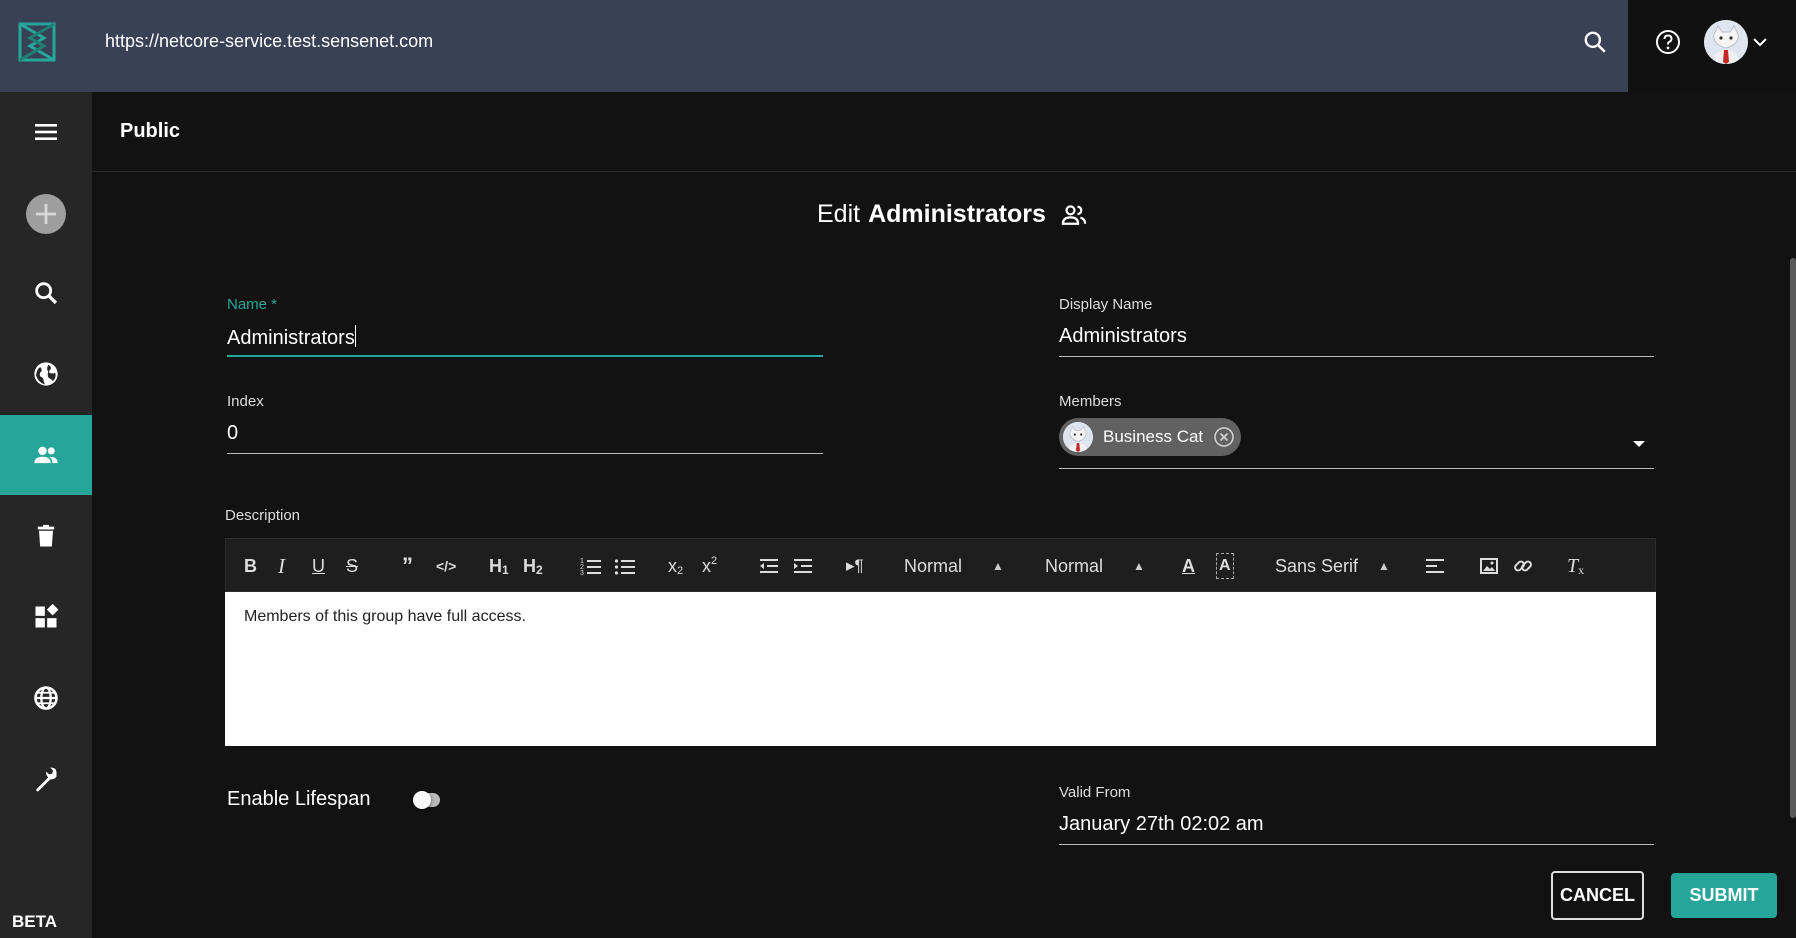 The width and height of the screenshot is (1796, 938). What do you see at coordinates (1074, 214) in the screenshot?
I see `group-icon` at bounding box center [1074, 214].